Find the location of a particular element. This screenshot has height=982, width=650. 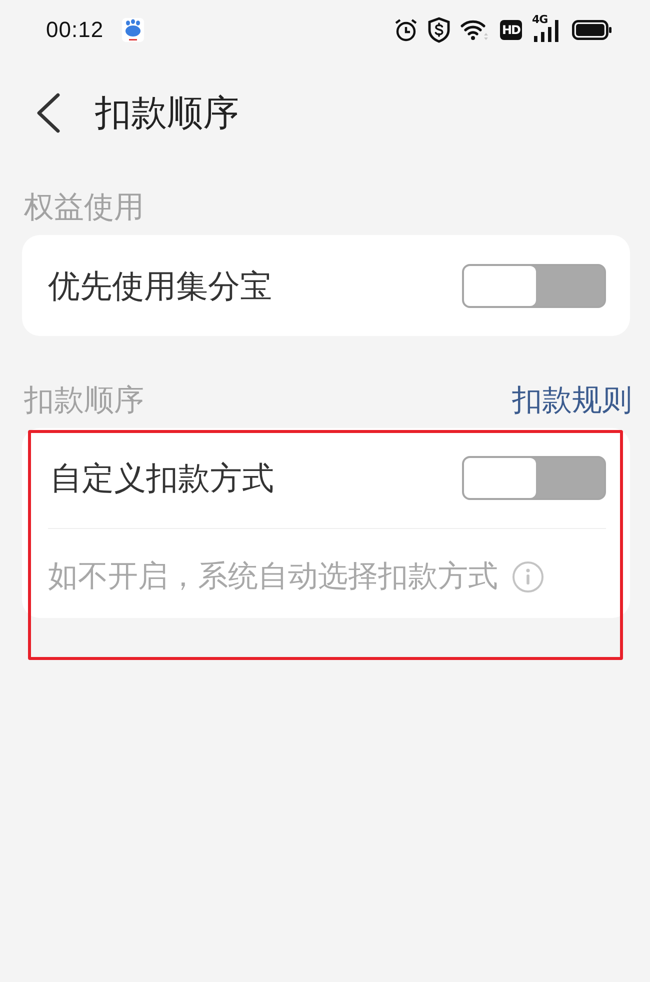

hd-badge: HD is located at coordinates (511, 30).